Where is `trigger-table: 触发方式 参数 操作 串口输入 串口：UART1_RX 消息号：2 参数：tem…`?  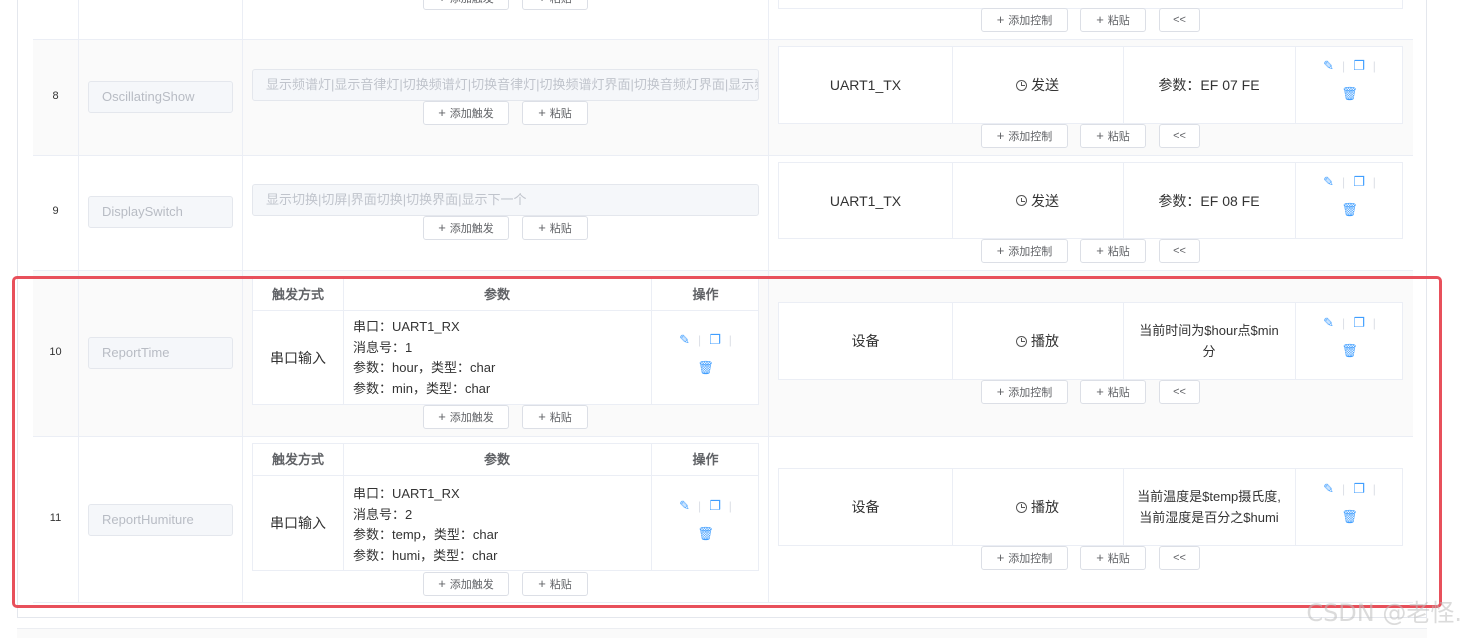
trigger-table: 触发方式 参数 操作 串口输入 串口：UART1_RX 消息号：2 参数：tem… is located at coordinates (505, 507).